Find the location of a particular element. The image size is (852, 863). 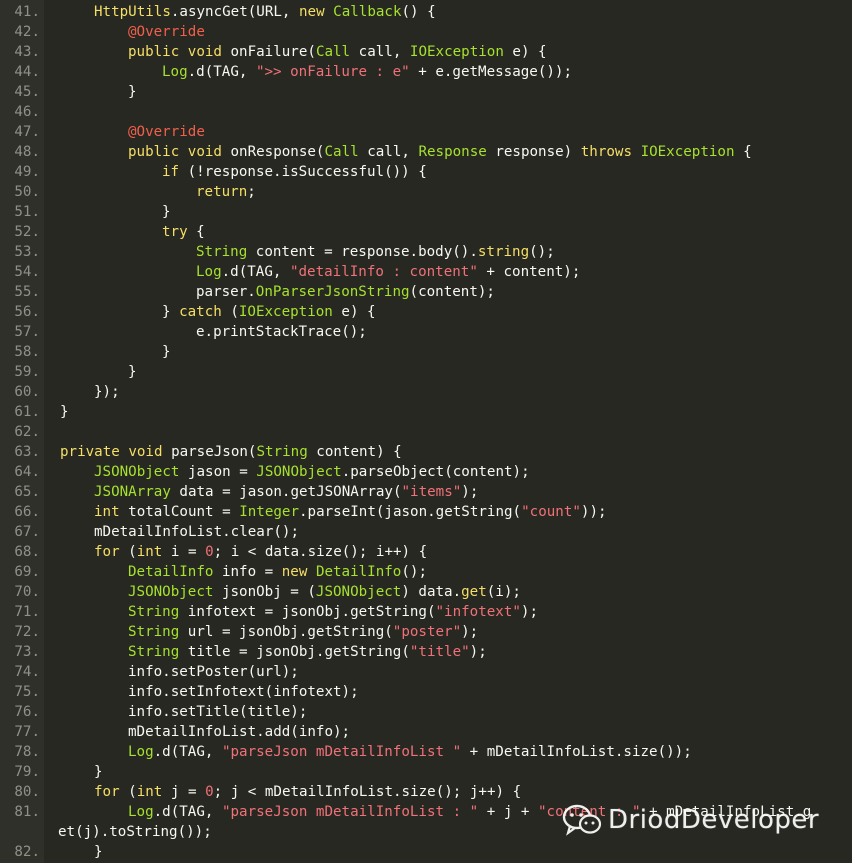

code-token: url = jsonObj.getString( is located at coordinates (286, 632).